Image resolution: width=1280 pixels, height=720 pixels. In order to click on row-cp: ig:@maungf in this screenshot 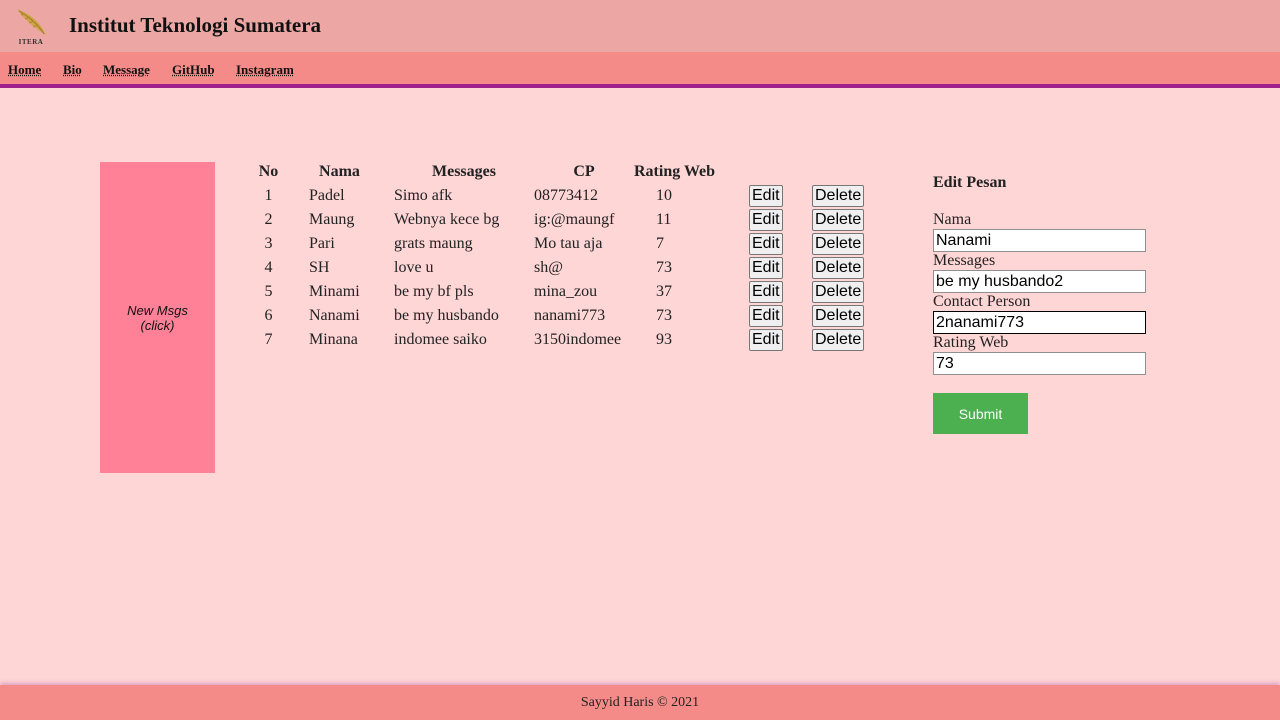, I will do `click(574, 219)`.